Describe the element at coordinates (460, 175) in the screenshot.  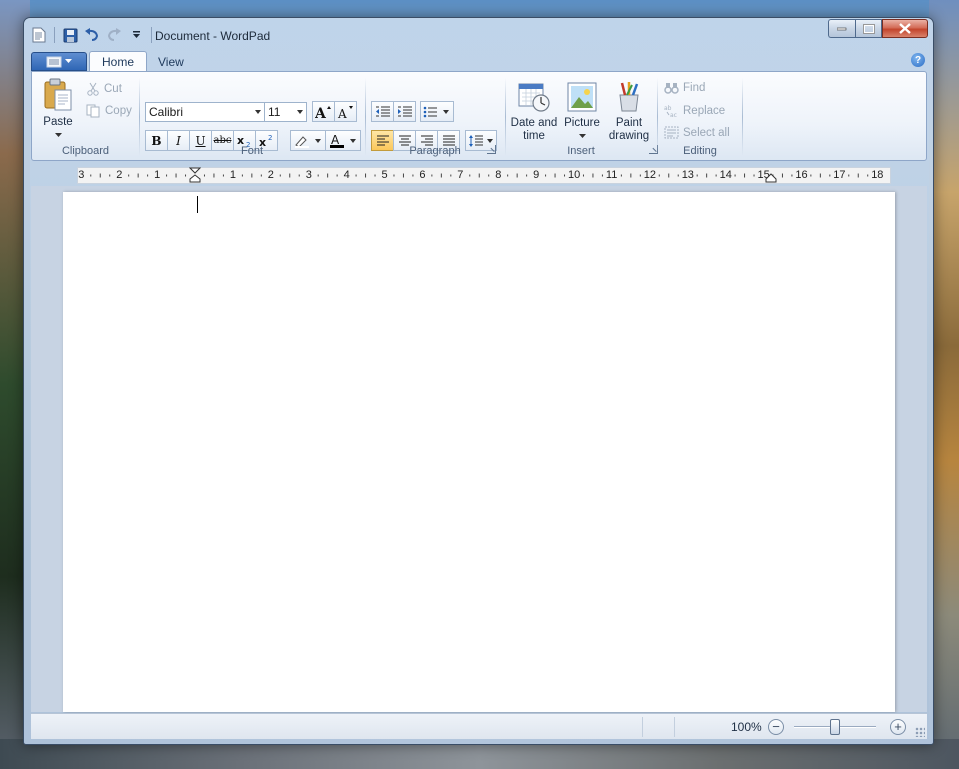
I see `ruler-number: 7` at that location.